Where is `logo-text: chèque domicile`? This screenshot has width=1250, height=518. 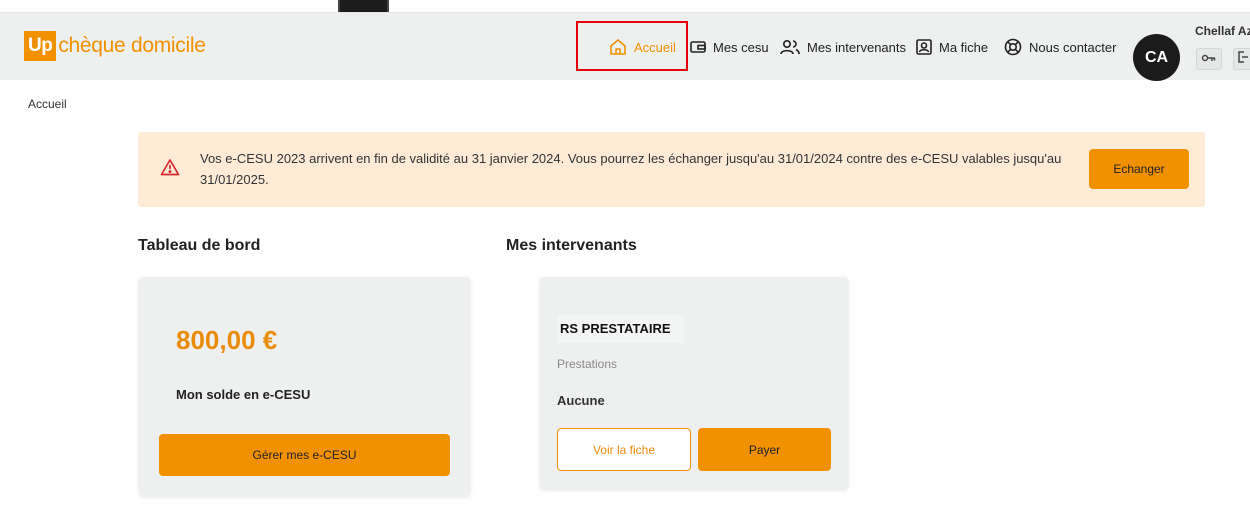
logo-text: chèque domicile is located at coordinates (132, 45).